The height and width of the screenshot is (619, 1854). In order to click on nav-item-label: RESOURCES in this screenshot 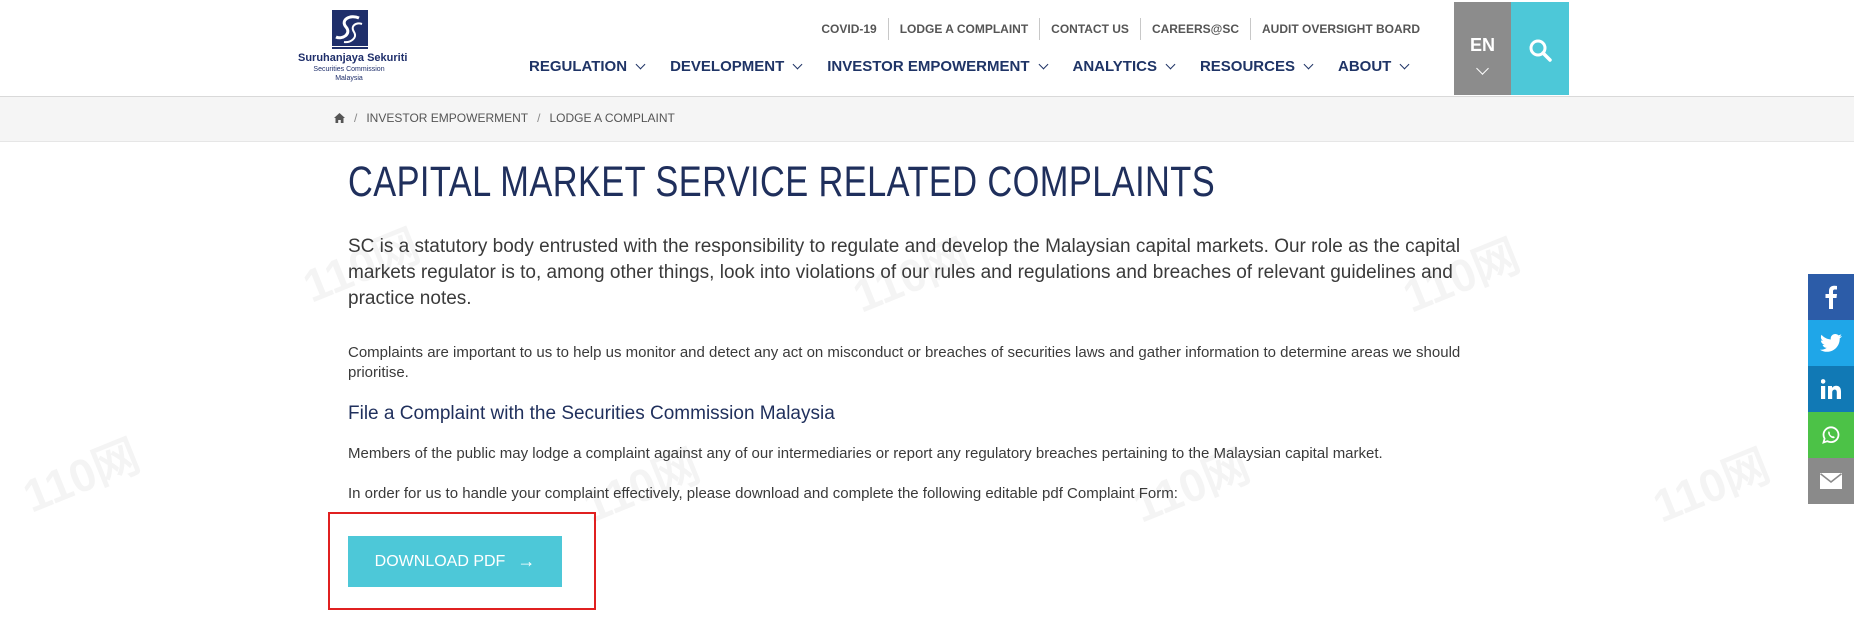, I will do `click(1247, 66)`.